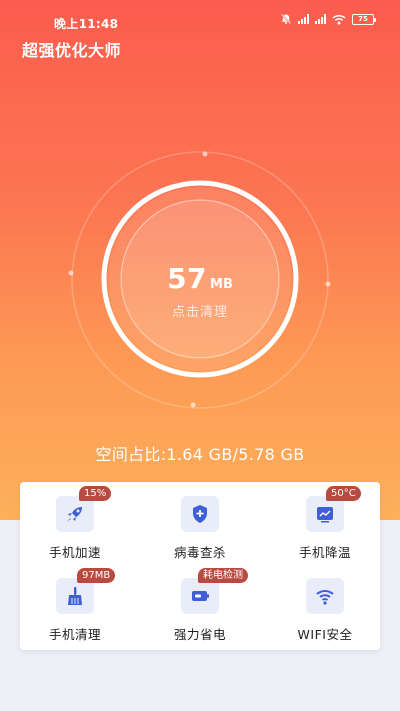 The image size is (400, 711). What do you see at coordinates (223, 575) in the screenshot?
I see `tool-badge: 耗电检测` at bounding box center [223, 575].